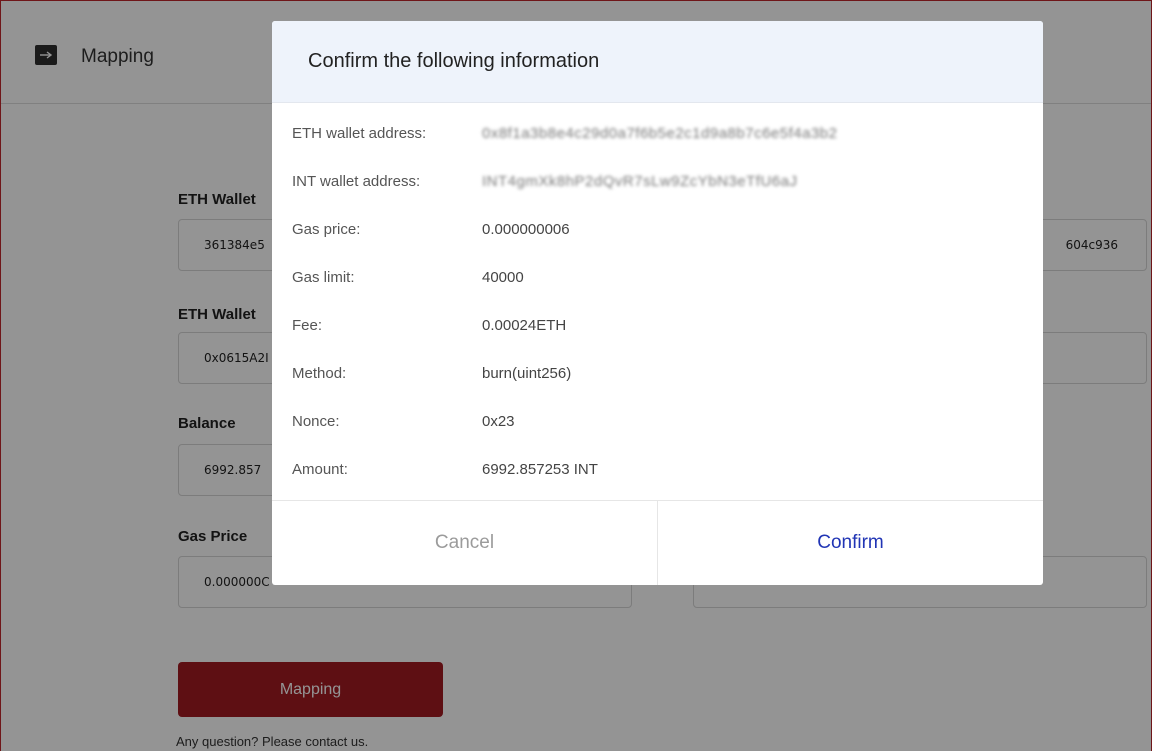 The height and width of the screenshot is (751, 1152). What do you see at coordinates (316, 421) in the screenshot?
I see `info-label: Nonce:` at bounding box center [316, 421].